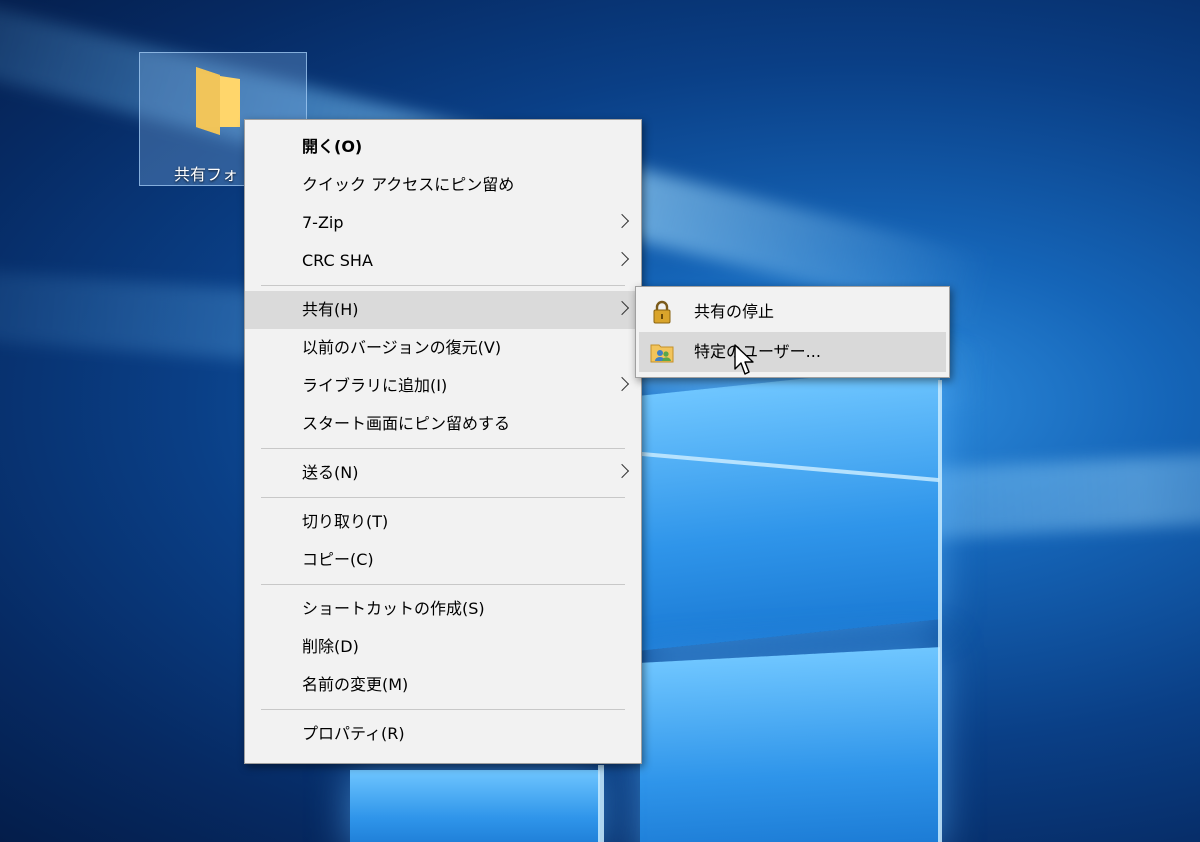 This screenshot has width=1200, height=842. I want to click on mouse-cursor-icon, so click(744, 359).